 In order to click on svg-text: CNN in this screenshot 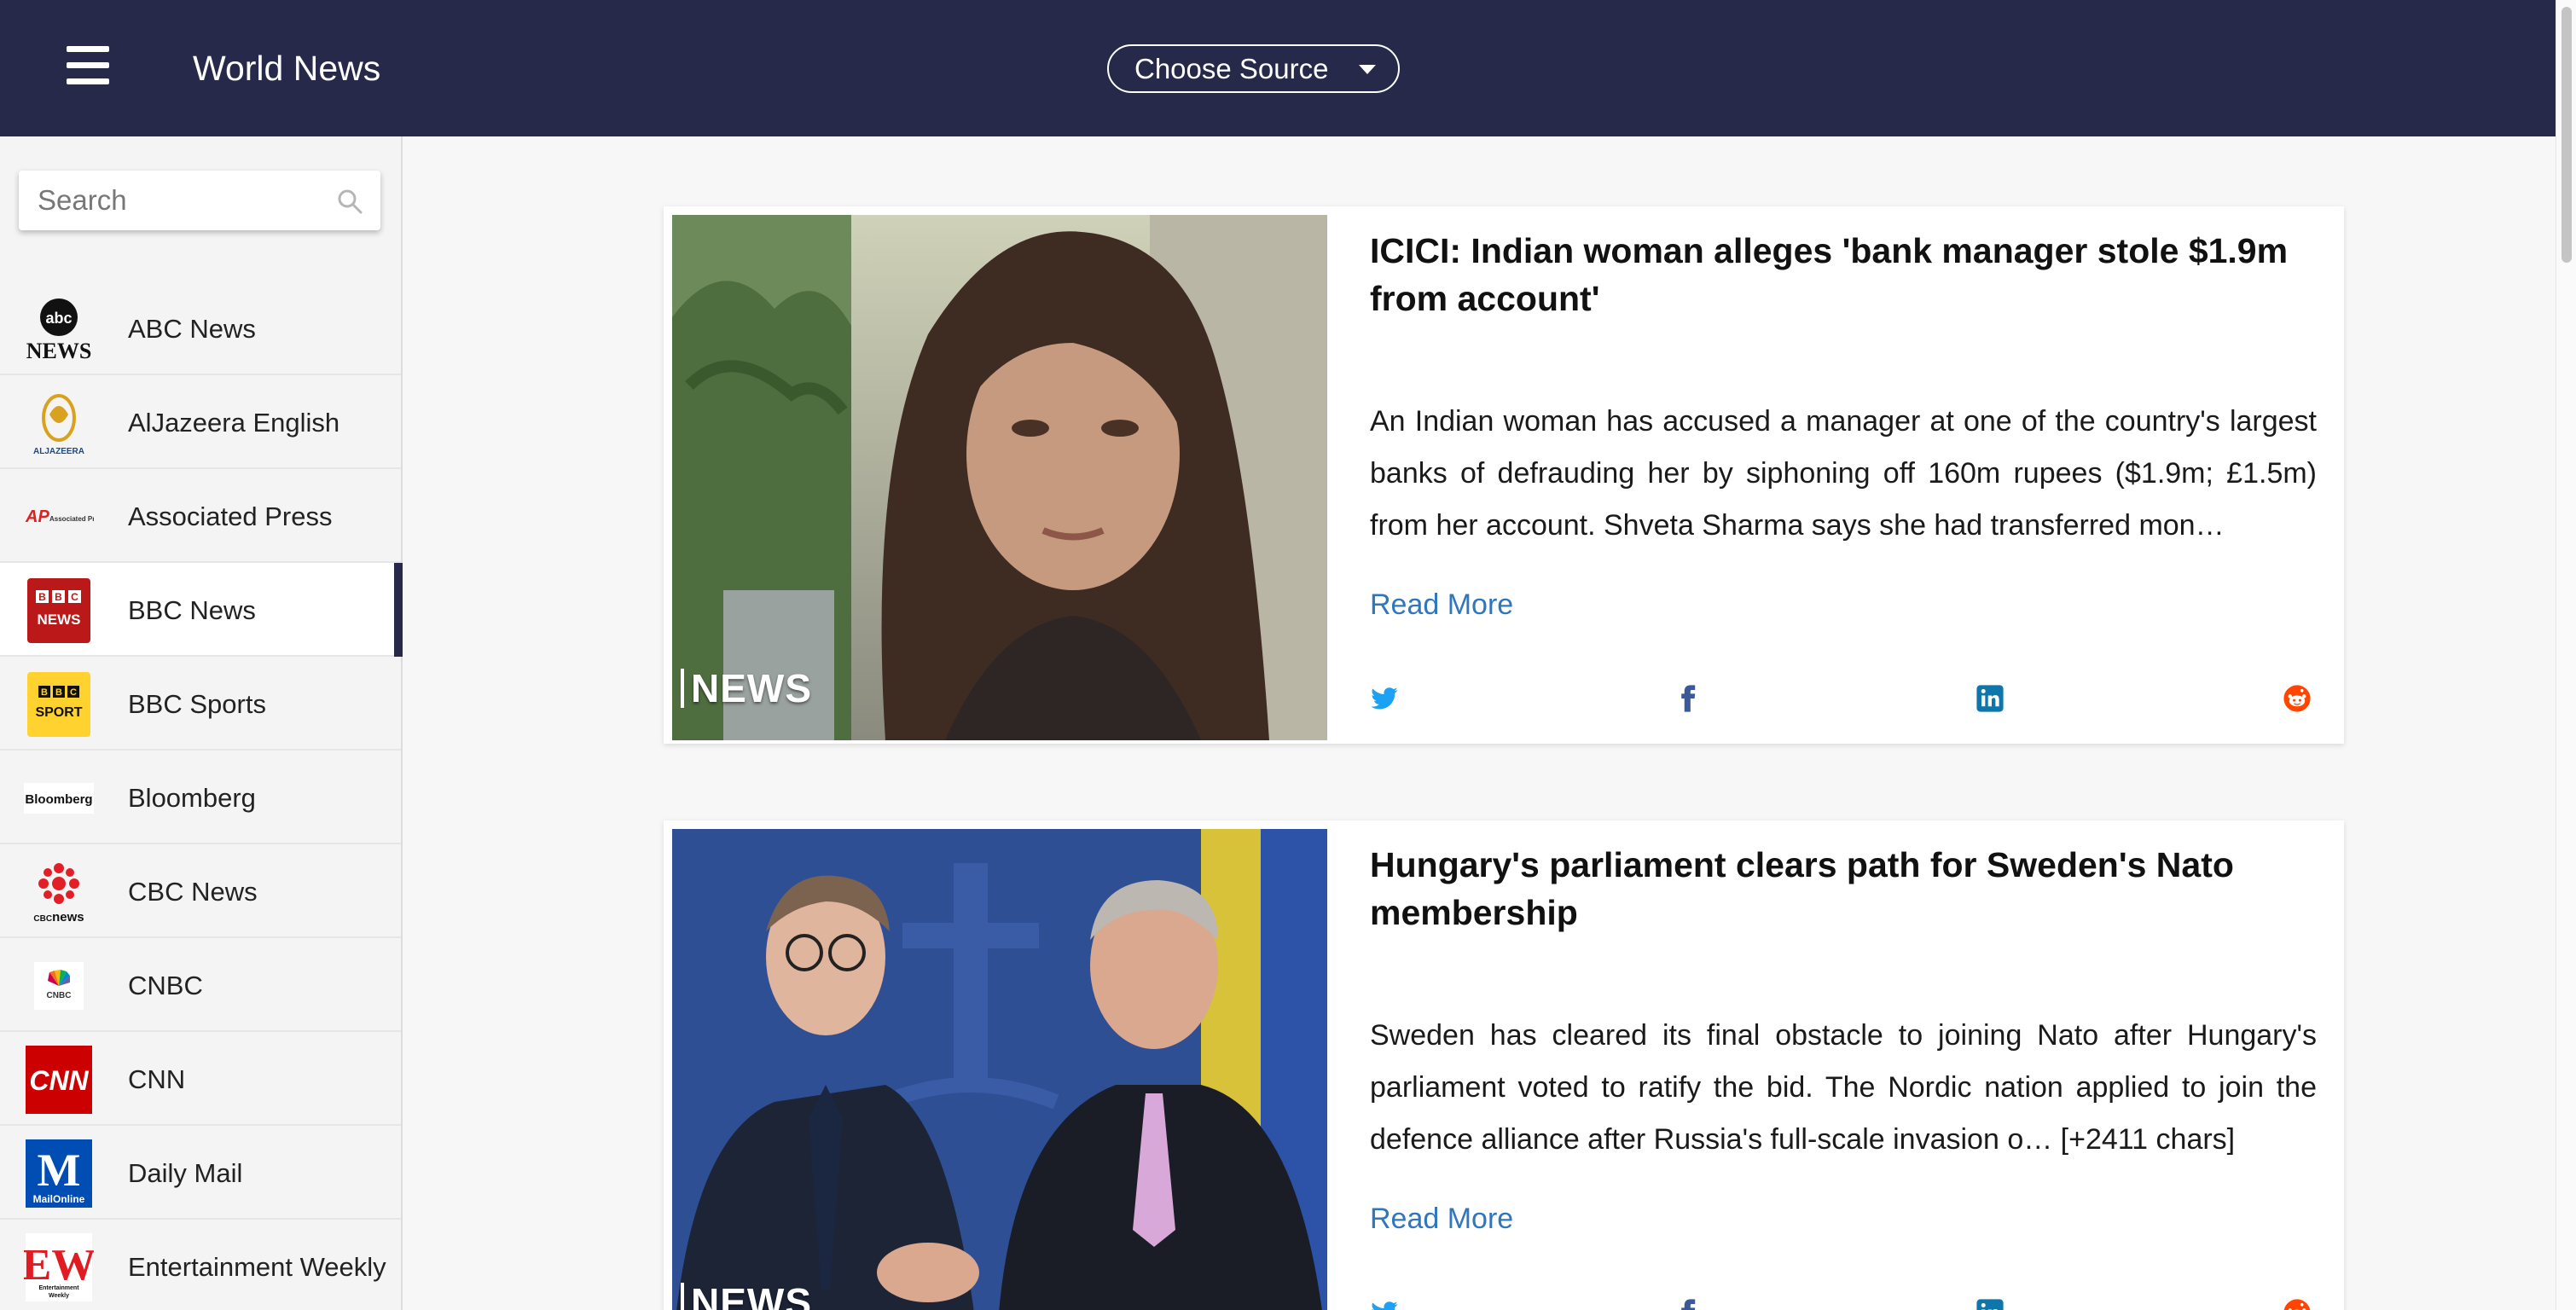, I will do `click(59, 1080)`.